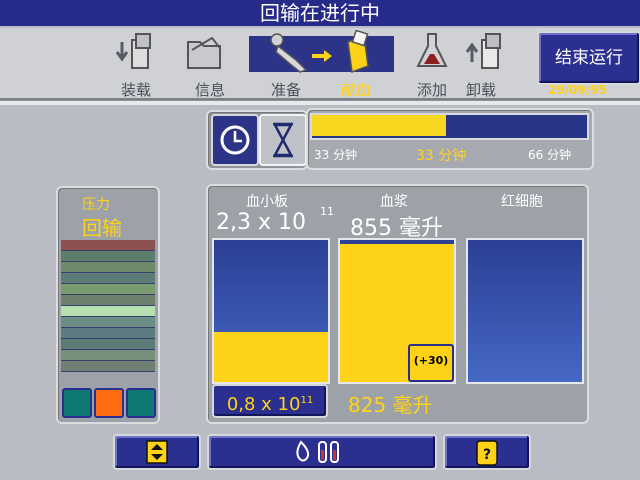 This screenshot has width=640, height=480. What do you see at coordinates (263, 404) in the screenshot?
I see `platelets-current-value: 0,8 x 10` at bounding box center [263, 404].